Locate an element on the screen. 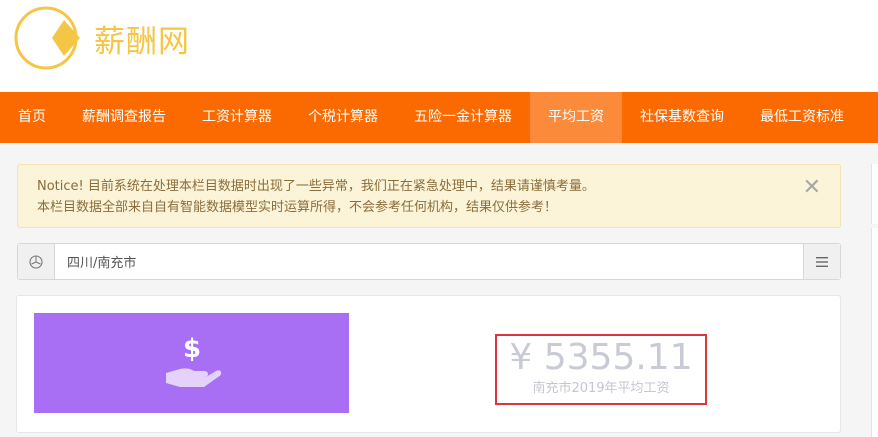 The width and height of the screenshot is (878, 437). site-logo: 薪酬网 is located at coordinates (109, 38).